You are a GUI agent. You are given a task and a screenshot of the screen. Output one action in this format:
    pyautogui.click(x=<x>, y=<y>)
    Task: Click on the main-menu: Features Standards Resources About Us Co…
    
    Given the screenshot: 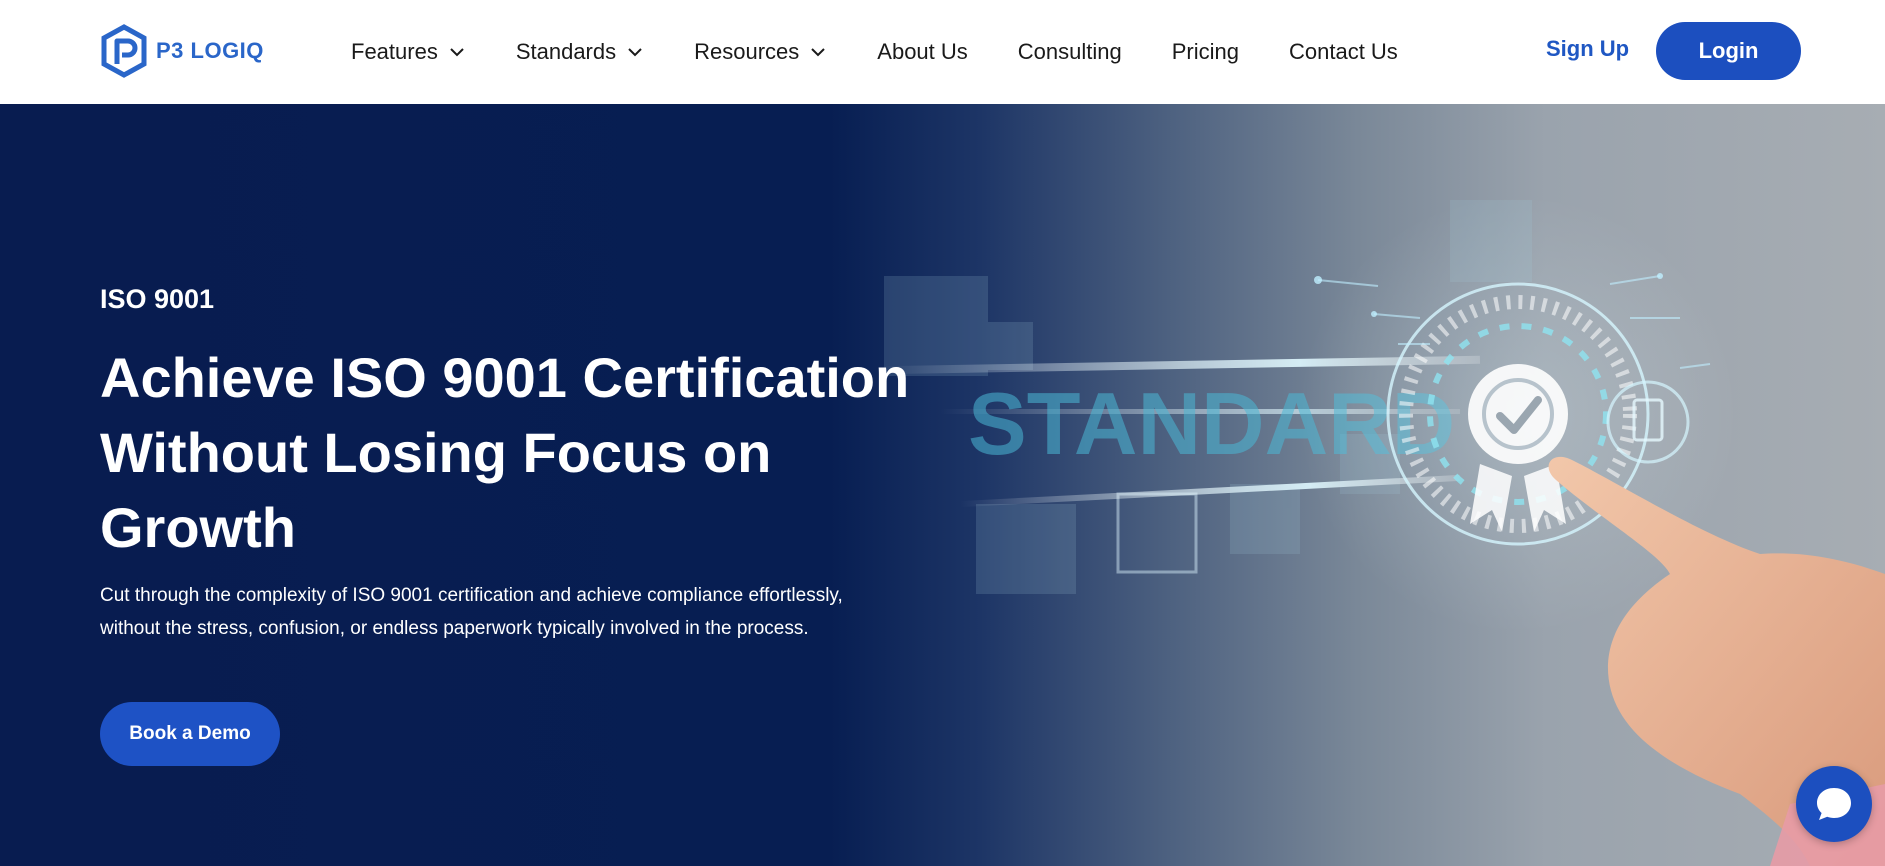 What is the action you would take?
    pyautogui.click(x=899, y=52)
    